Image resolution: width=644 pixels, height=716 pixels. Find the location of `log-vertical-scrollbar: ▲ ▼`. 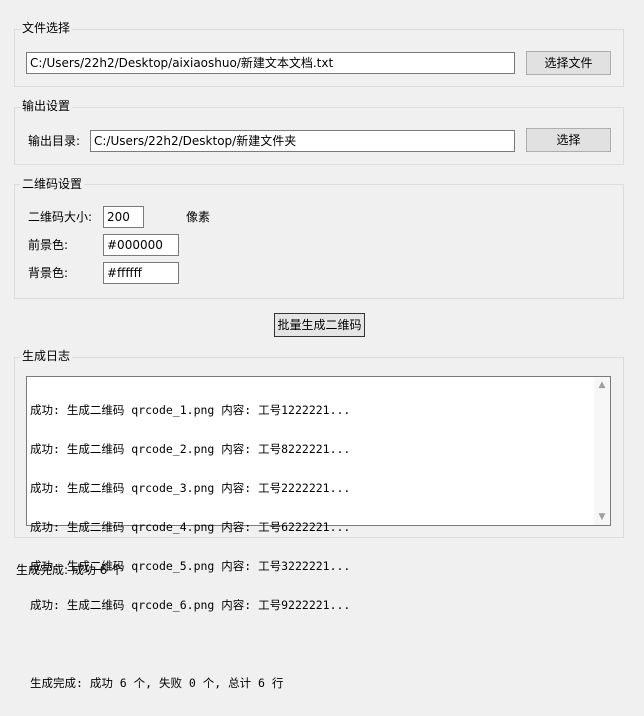

log-vertical-scrollbar: ▲ ▼ is located at coordinates (602, 451).